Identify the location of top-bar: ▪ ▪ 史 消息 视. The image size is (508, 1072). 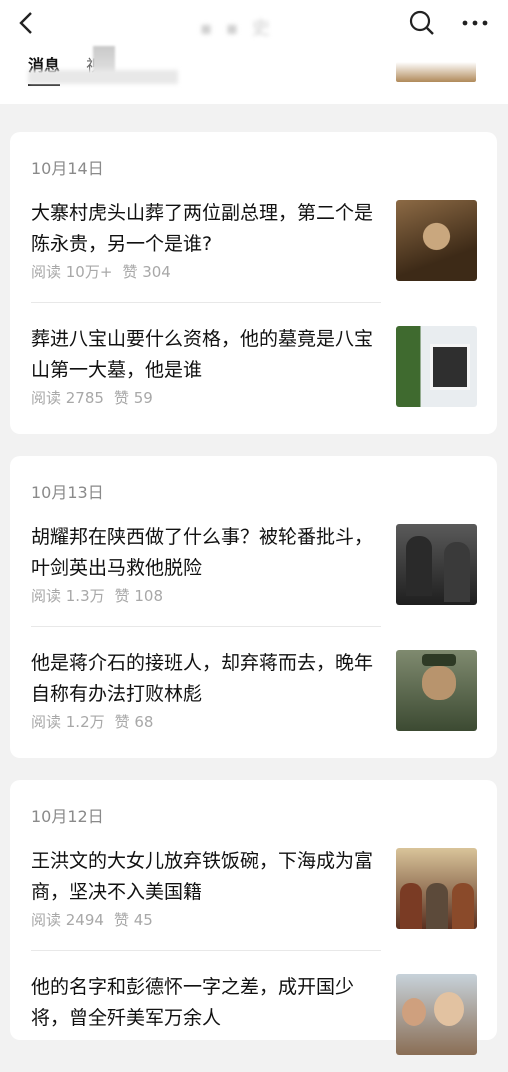
(254, 52).